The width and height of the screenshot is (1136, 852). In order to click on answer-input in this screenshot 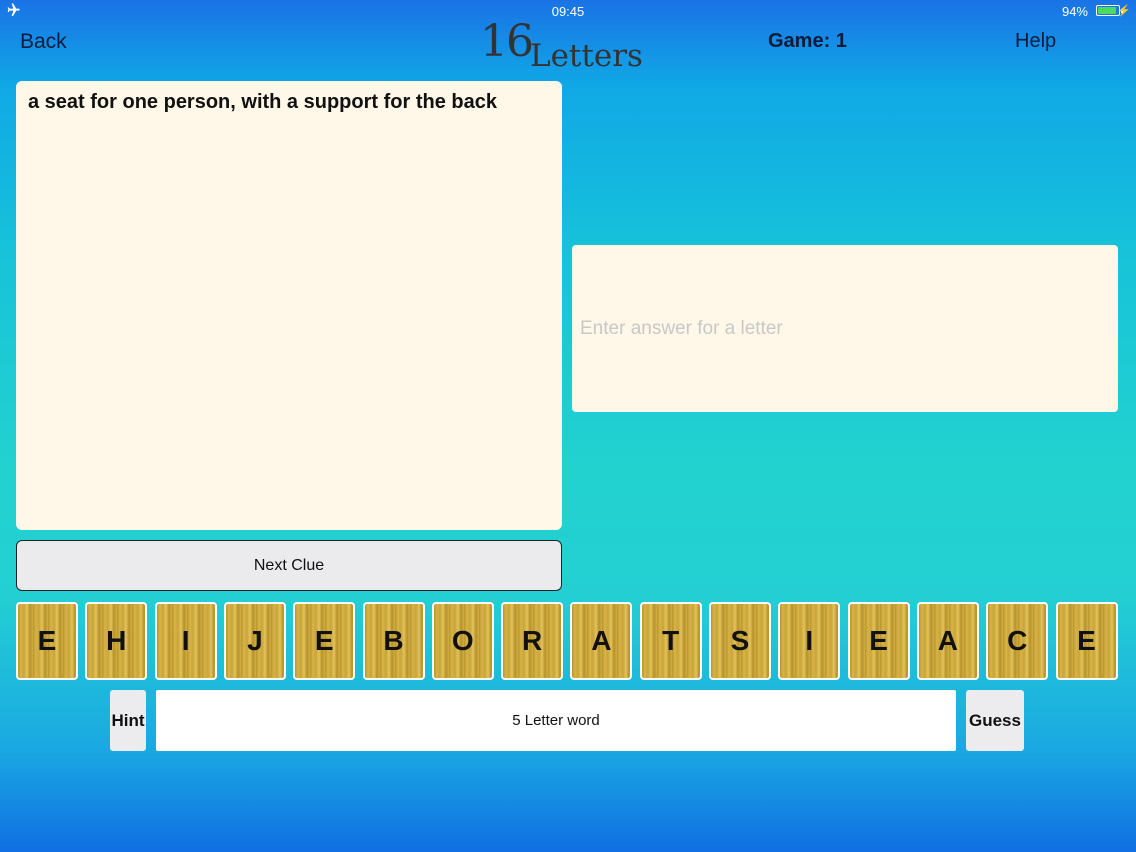, I will do `click(845, 328)`.